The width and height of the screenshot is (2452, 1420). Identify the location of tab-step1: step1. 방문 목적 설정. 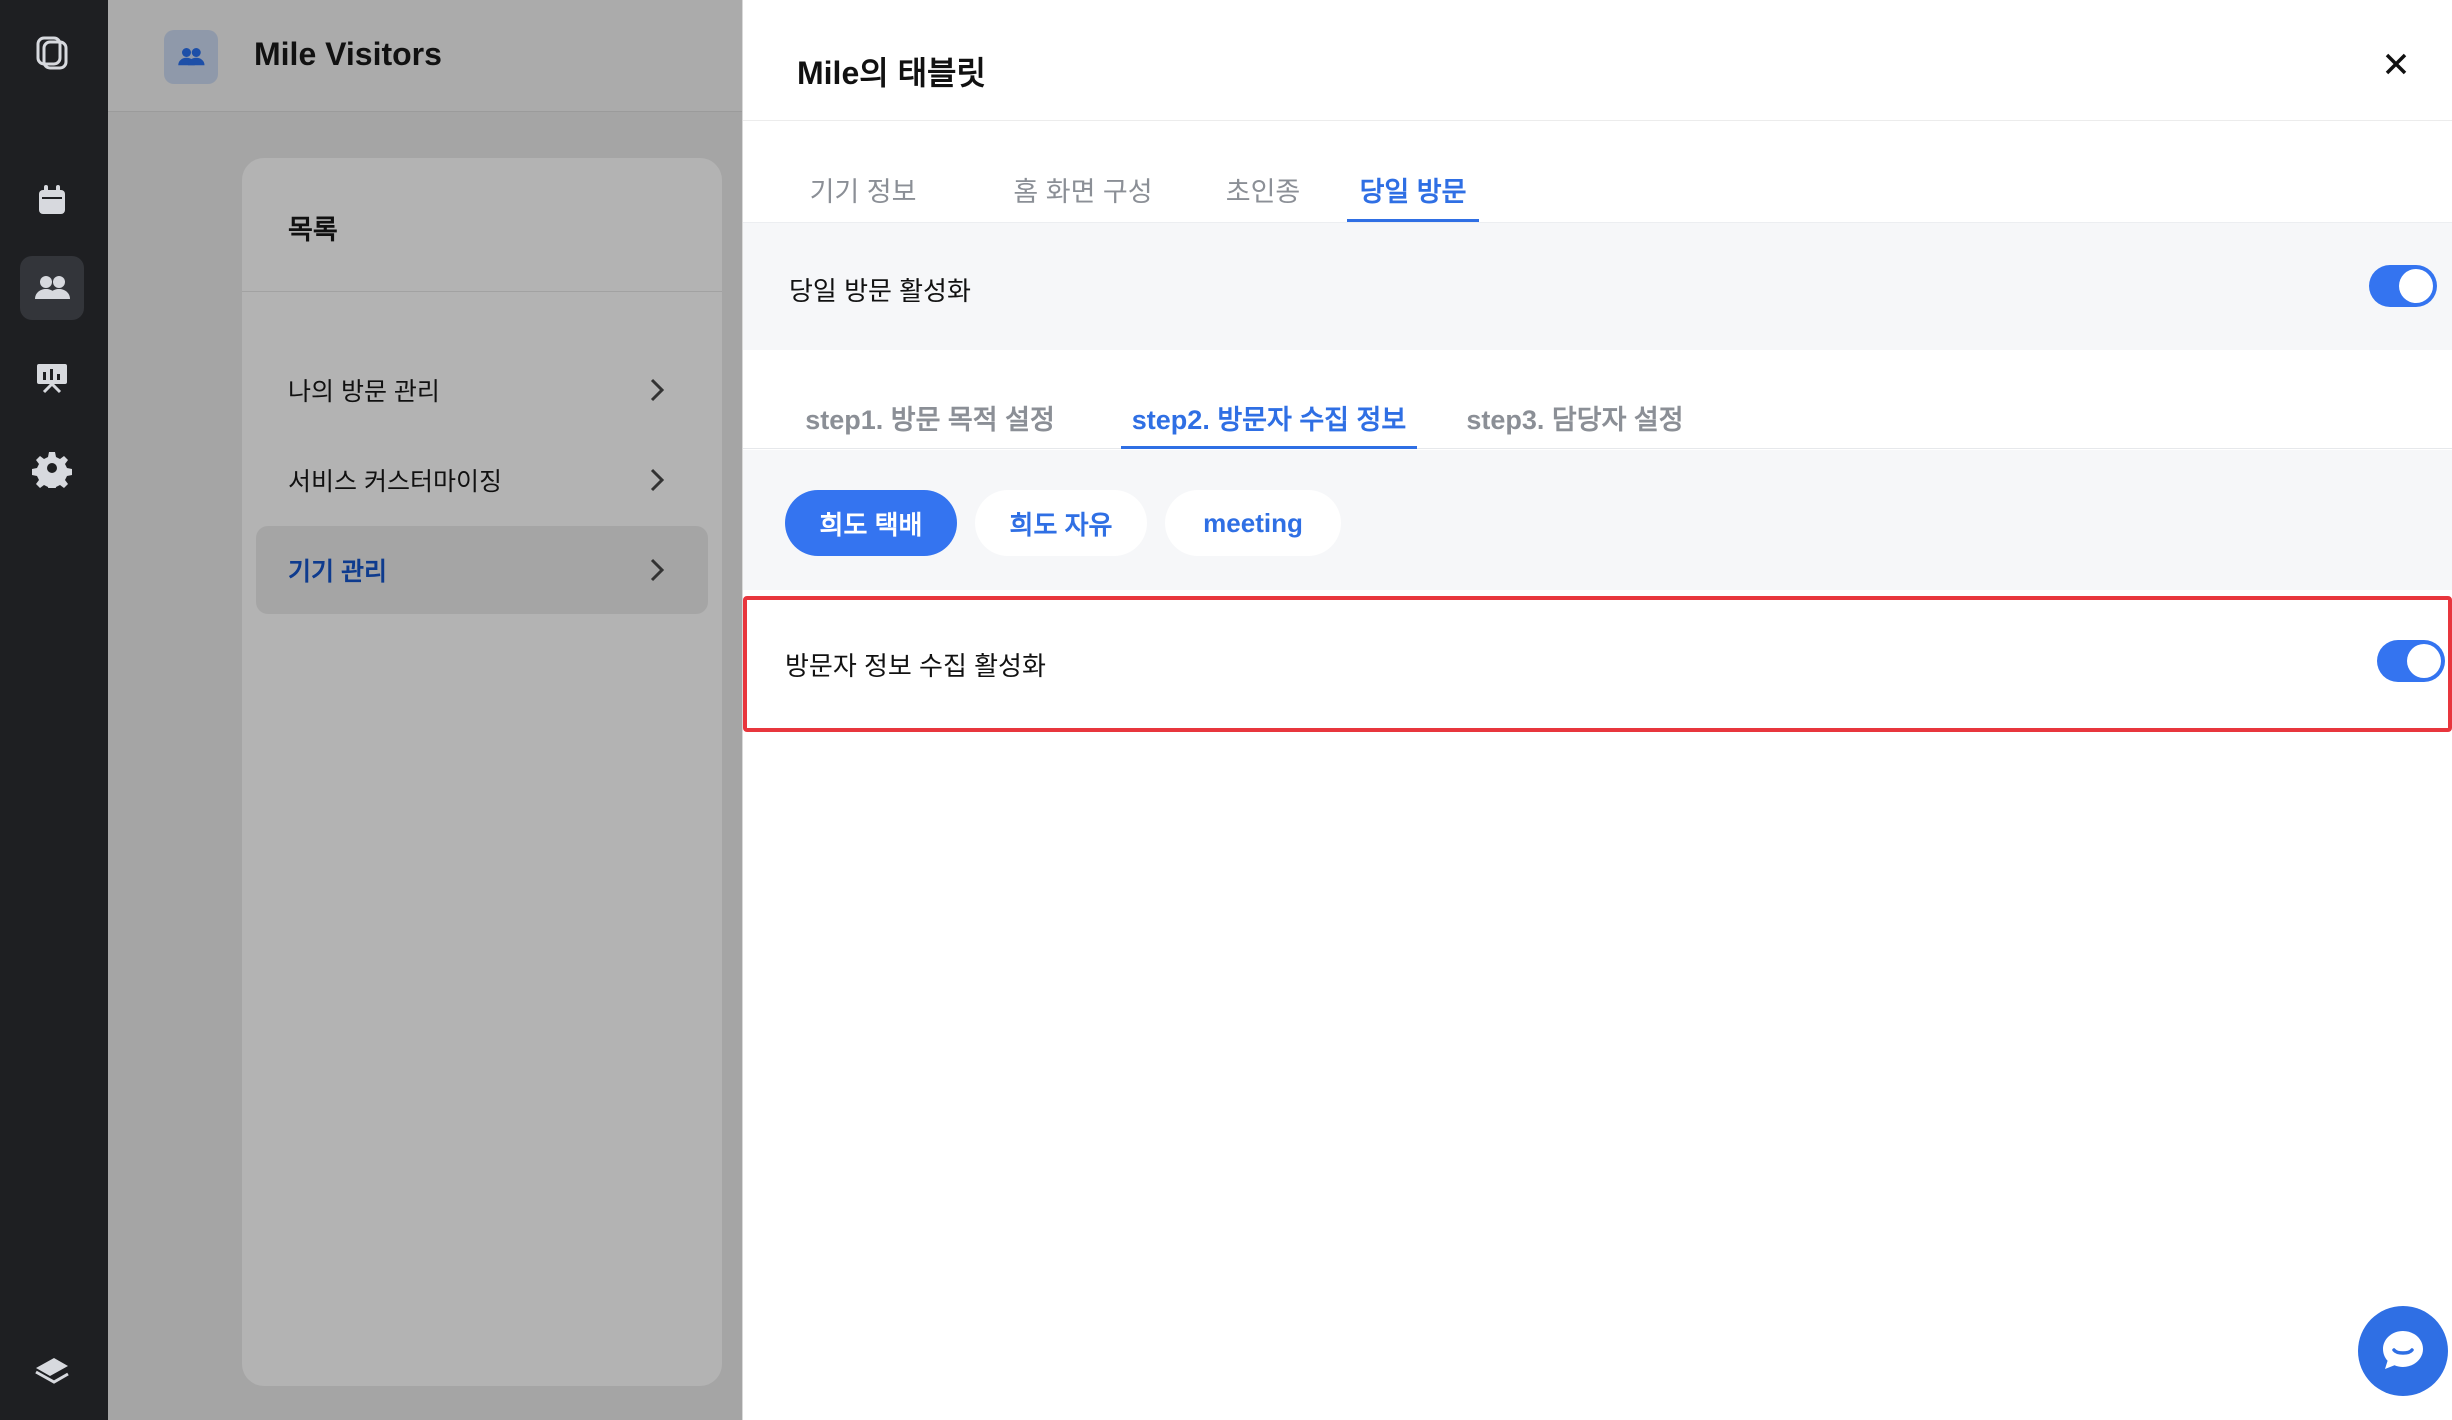
(930, 417).